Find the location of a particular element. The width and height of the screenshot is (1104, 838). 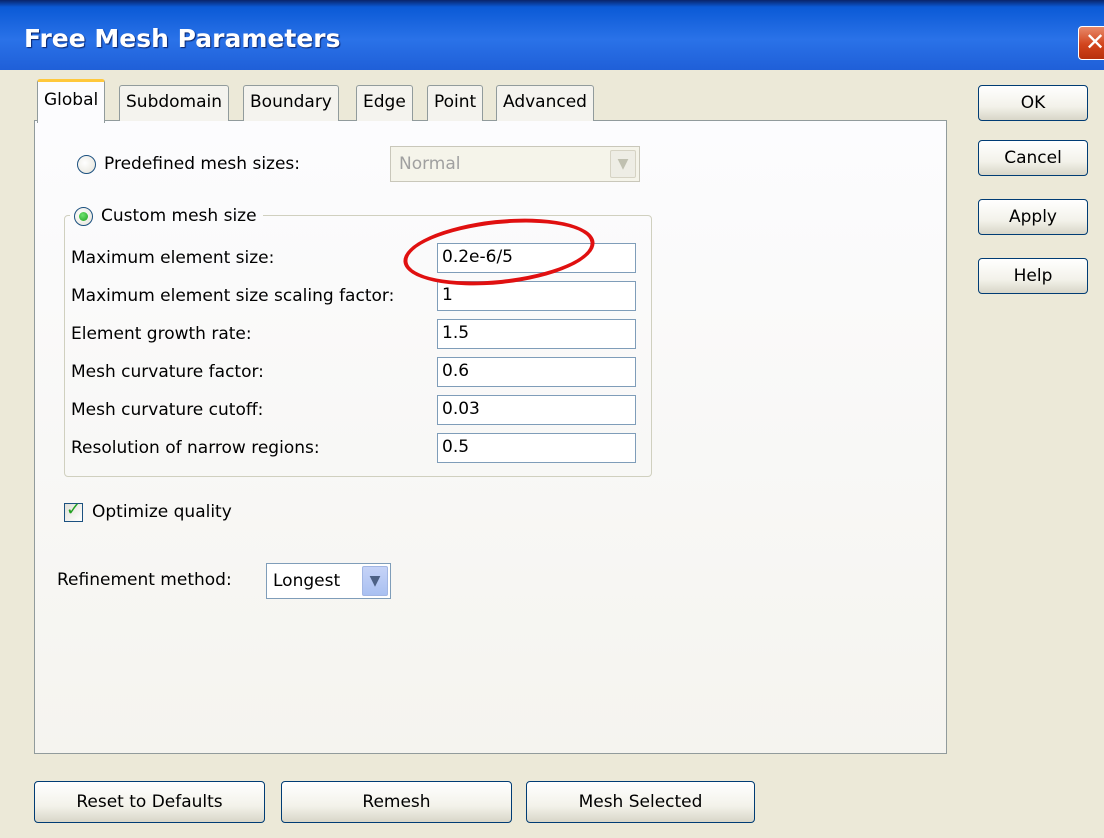

curvature-cutoff-label: Mesh curvature cutoff: is located at coordinates (167, 410).